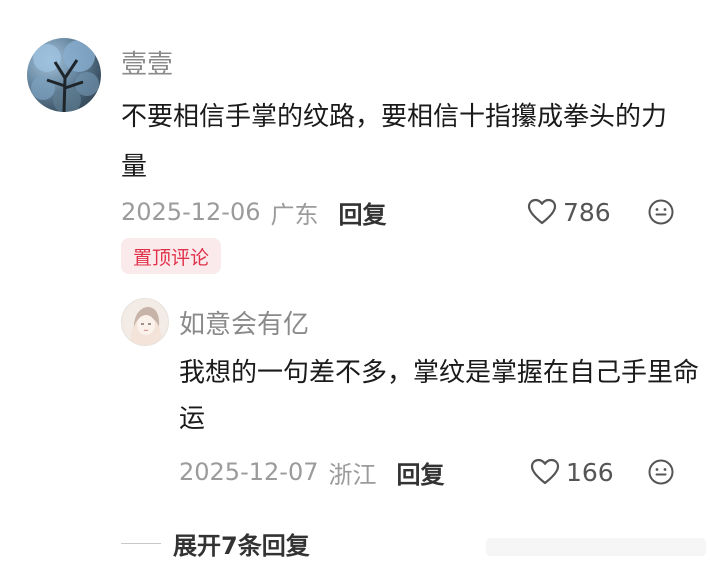 Image resolution: width=716 pixels, height=568 pixels. What do you see at coordinates (241, 545) in the screenshot?
I see `expand-replies-label: 展开7条回复` at bounding box center [241, 545].